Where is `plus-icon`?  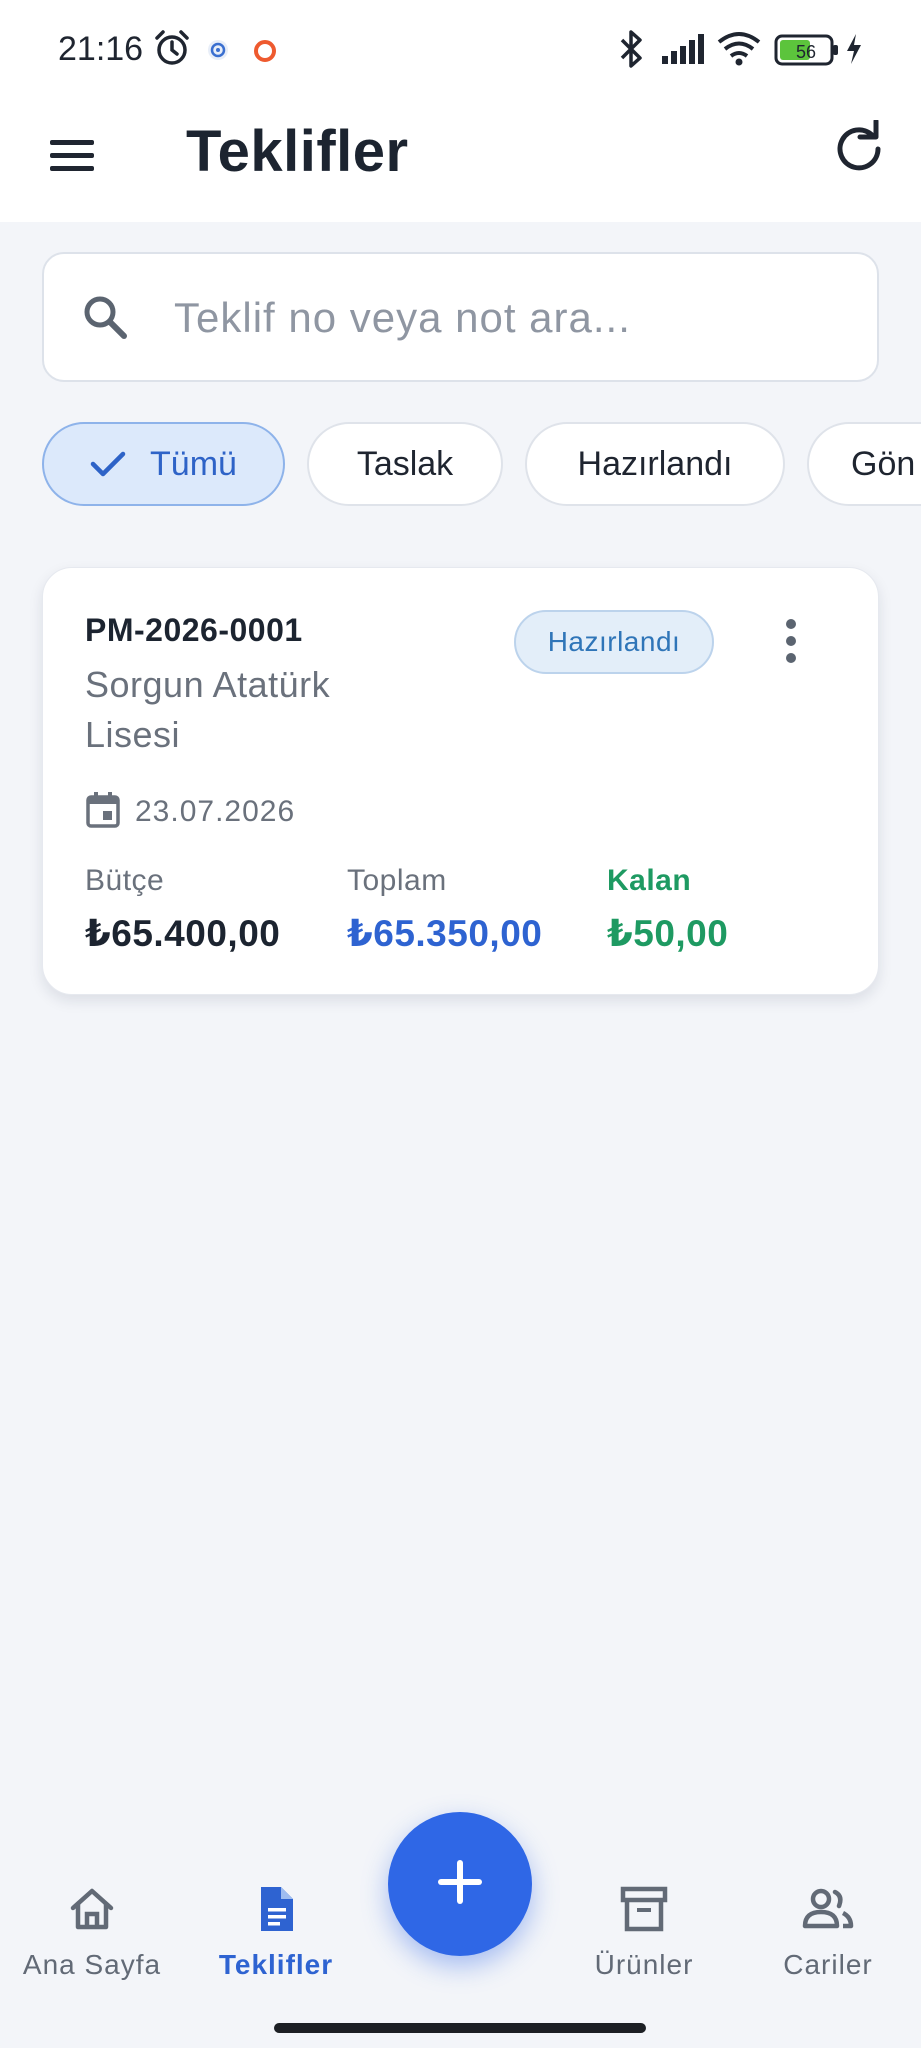
plus-icon is located at coordinates (460, 1884).